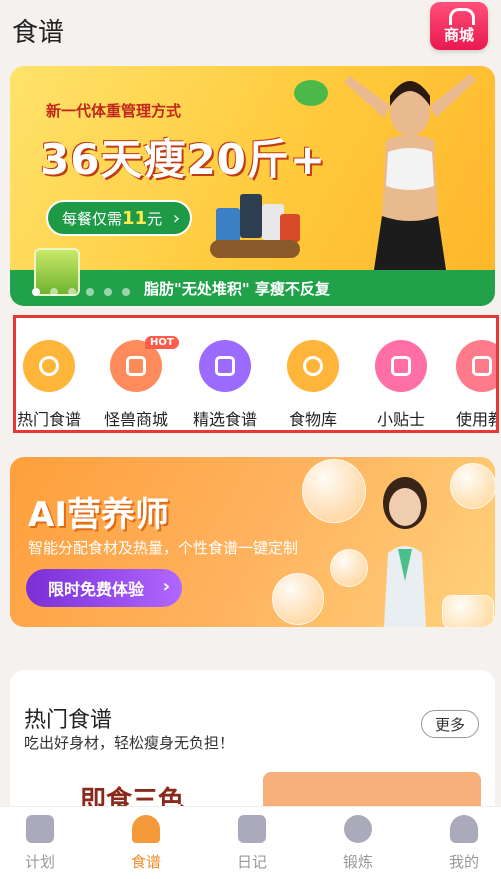 This screenshot has width=501, height=879. I want to click on free-trial-button: 限时免费体验 ›, so click(104, 588).